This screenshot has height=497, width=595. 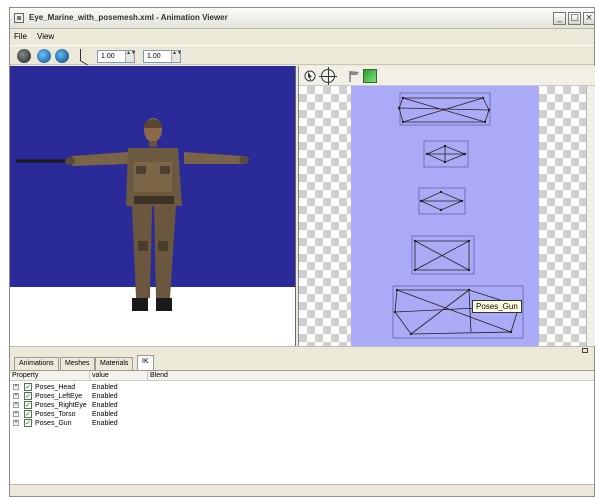 What do you see at coordinates (160, 405) in the screenshot?
I see `table-row: + ✓ Poses_RightEye Enabled` at bounding box center [160, 405].